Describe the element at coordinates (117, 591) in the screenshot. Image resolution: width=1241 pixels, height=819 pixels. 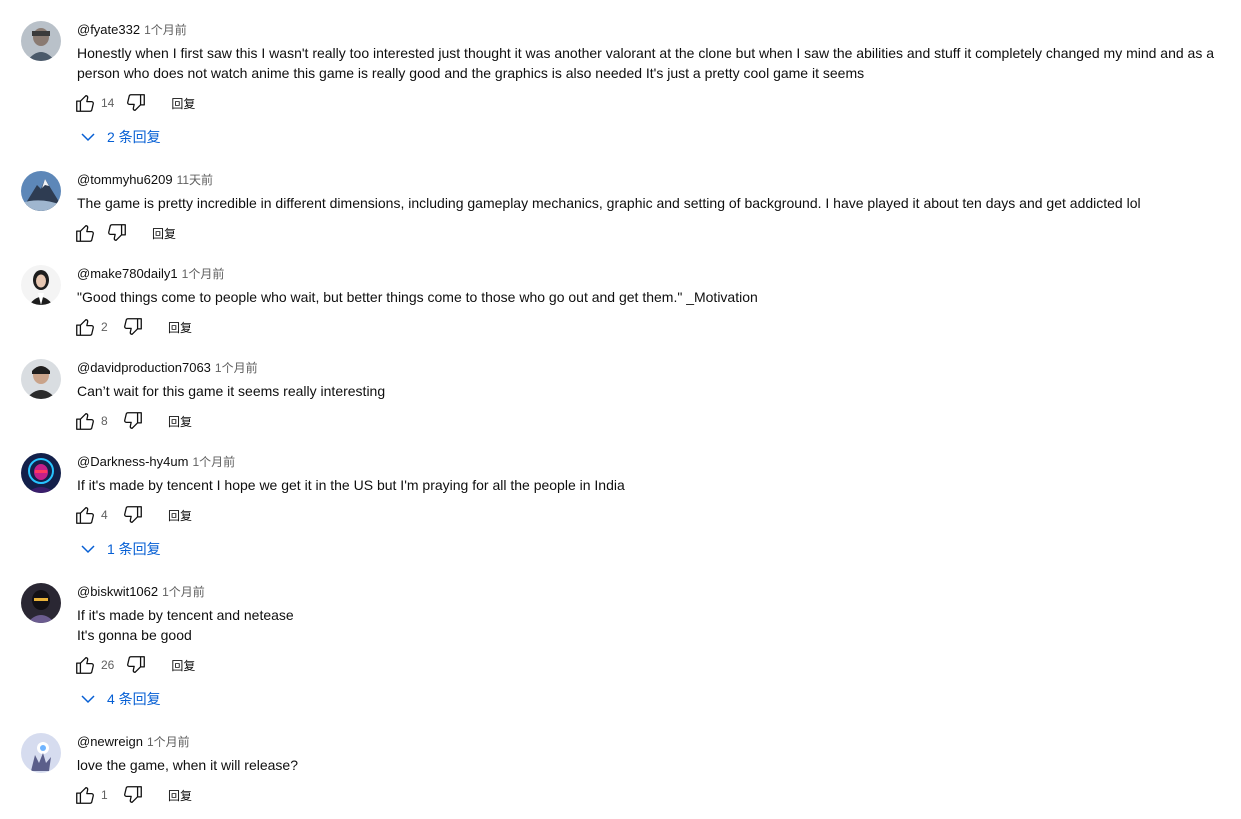
I see `comment-author: @biskwit1062` at that location.